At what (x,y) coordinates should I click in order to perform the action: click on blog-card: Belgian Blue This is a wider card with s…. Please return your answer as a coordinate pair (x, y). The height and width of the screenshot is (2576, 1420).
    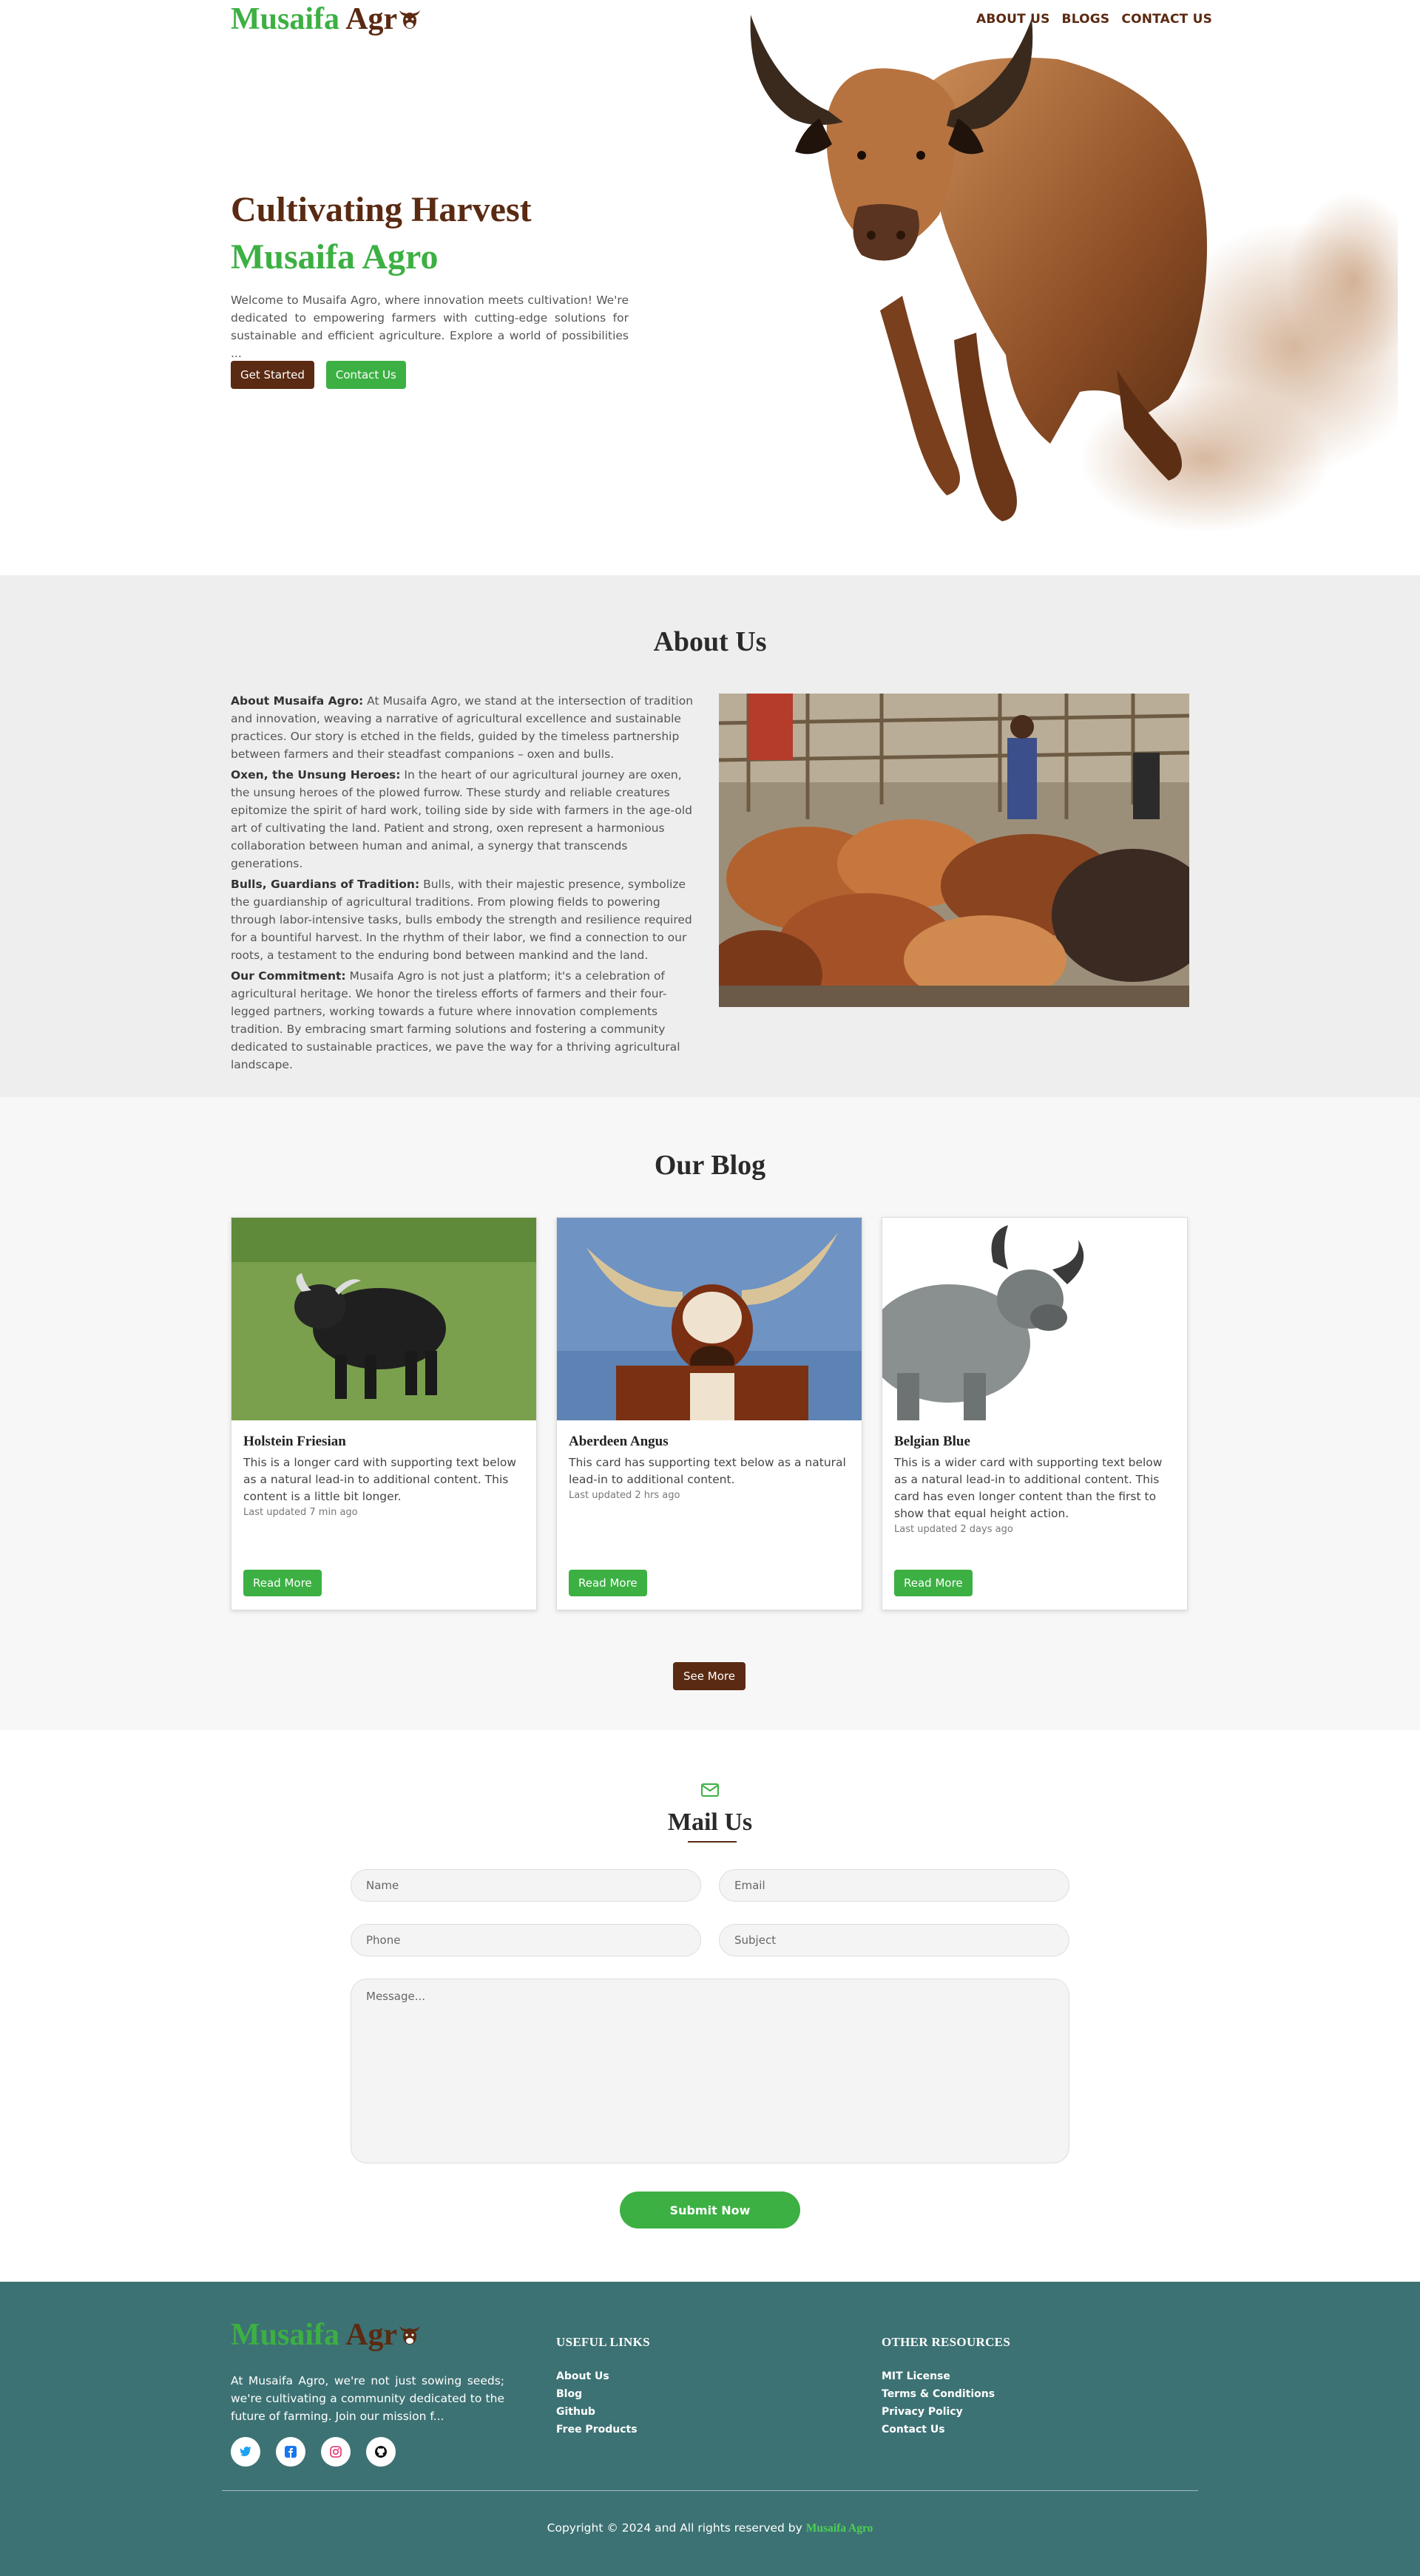
    Looking at the image, I should click on (1035, 1413).